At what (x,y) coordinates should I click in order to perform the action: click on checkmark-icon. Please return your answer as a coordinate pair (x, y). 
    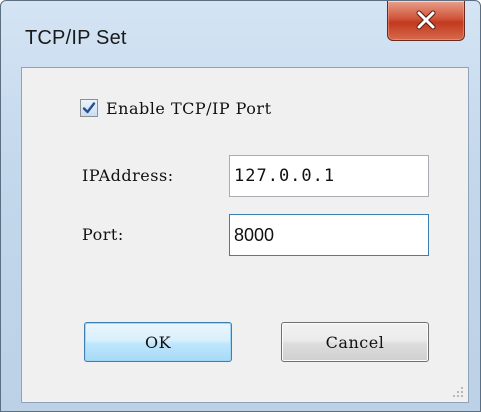
    Looking at the image, I should click on (89, 108).